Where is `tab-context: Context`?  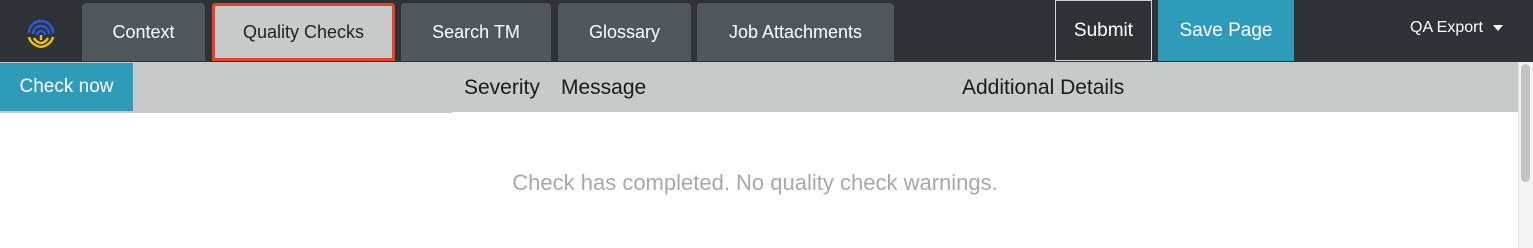 tab-context: Context is located at coordinates (143, 32).